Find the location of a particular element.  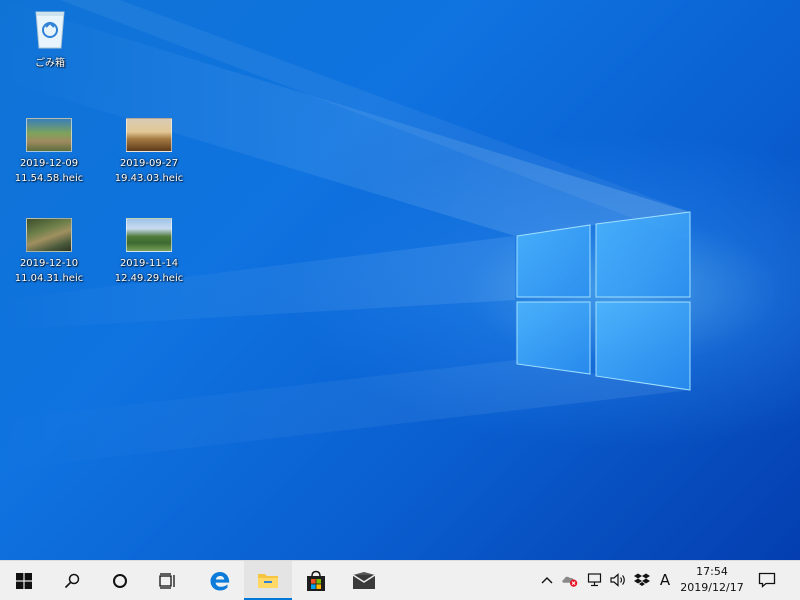

desktop-icon-photo: 2019-11-14 12.49.29.heic is located at coordinates (149, 252).